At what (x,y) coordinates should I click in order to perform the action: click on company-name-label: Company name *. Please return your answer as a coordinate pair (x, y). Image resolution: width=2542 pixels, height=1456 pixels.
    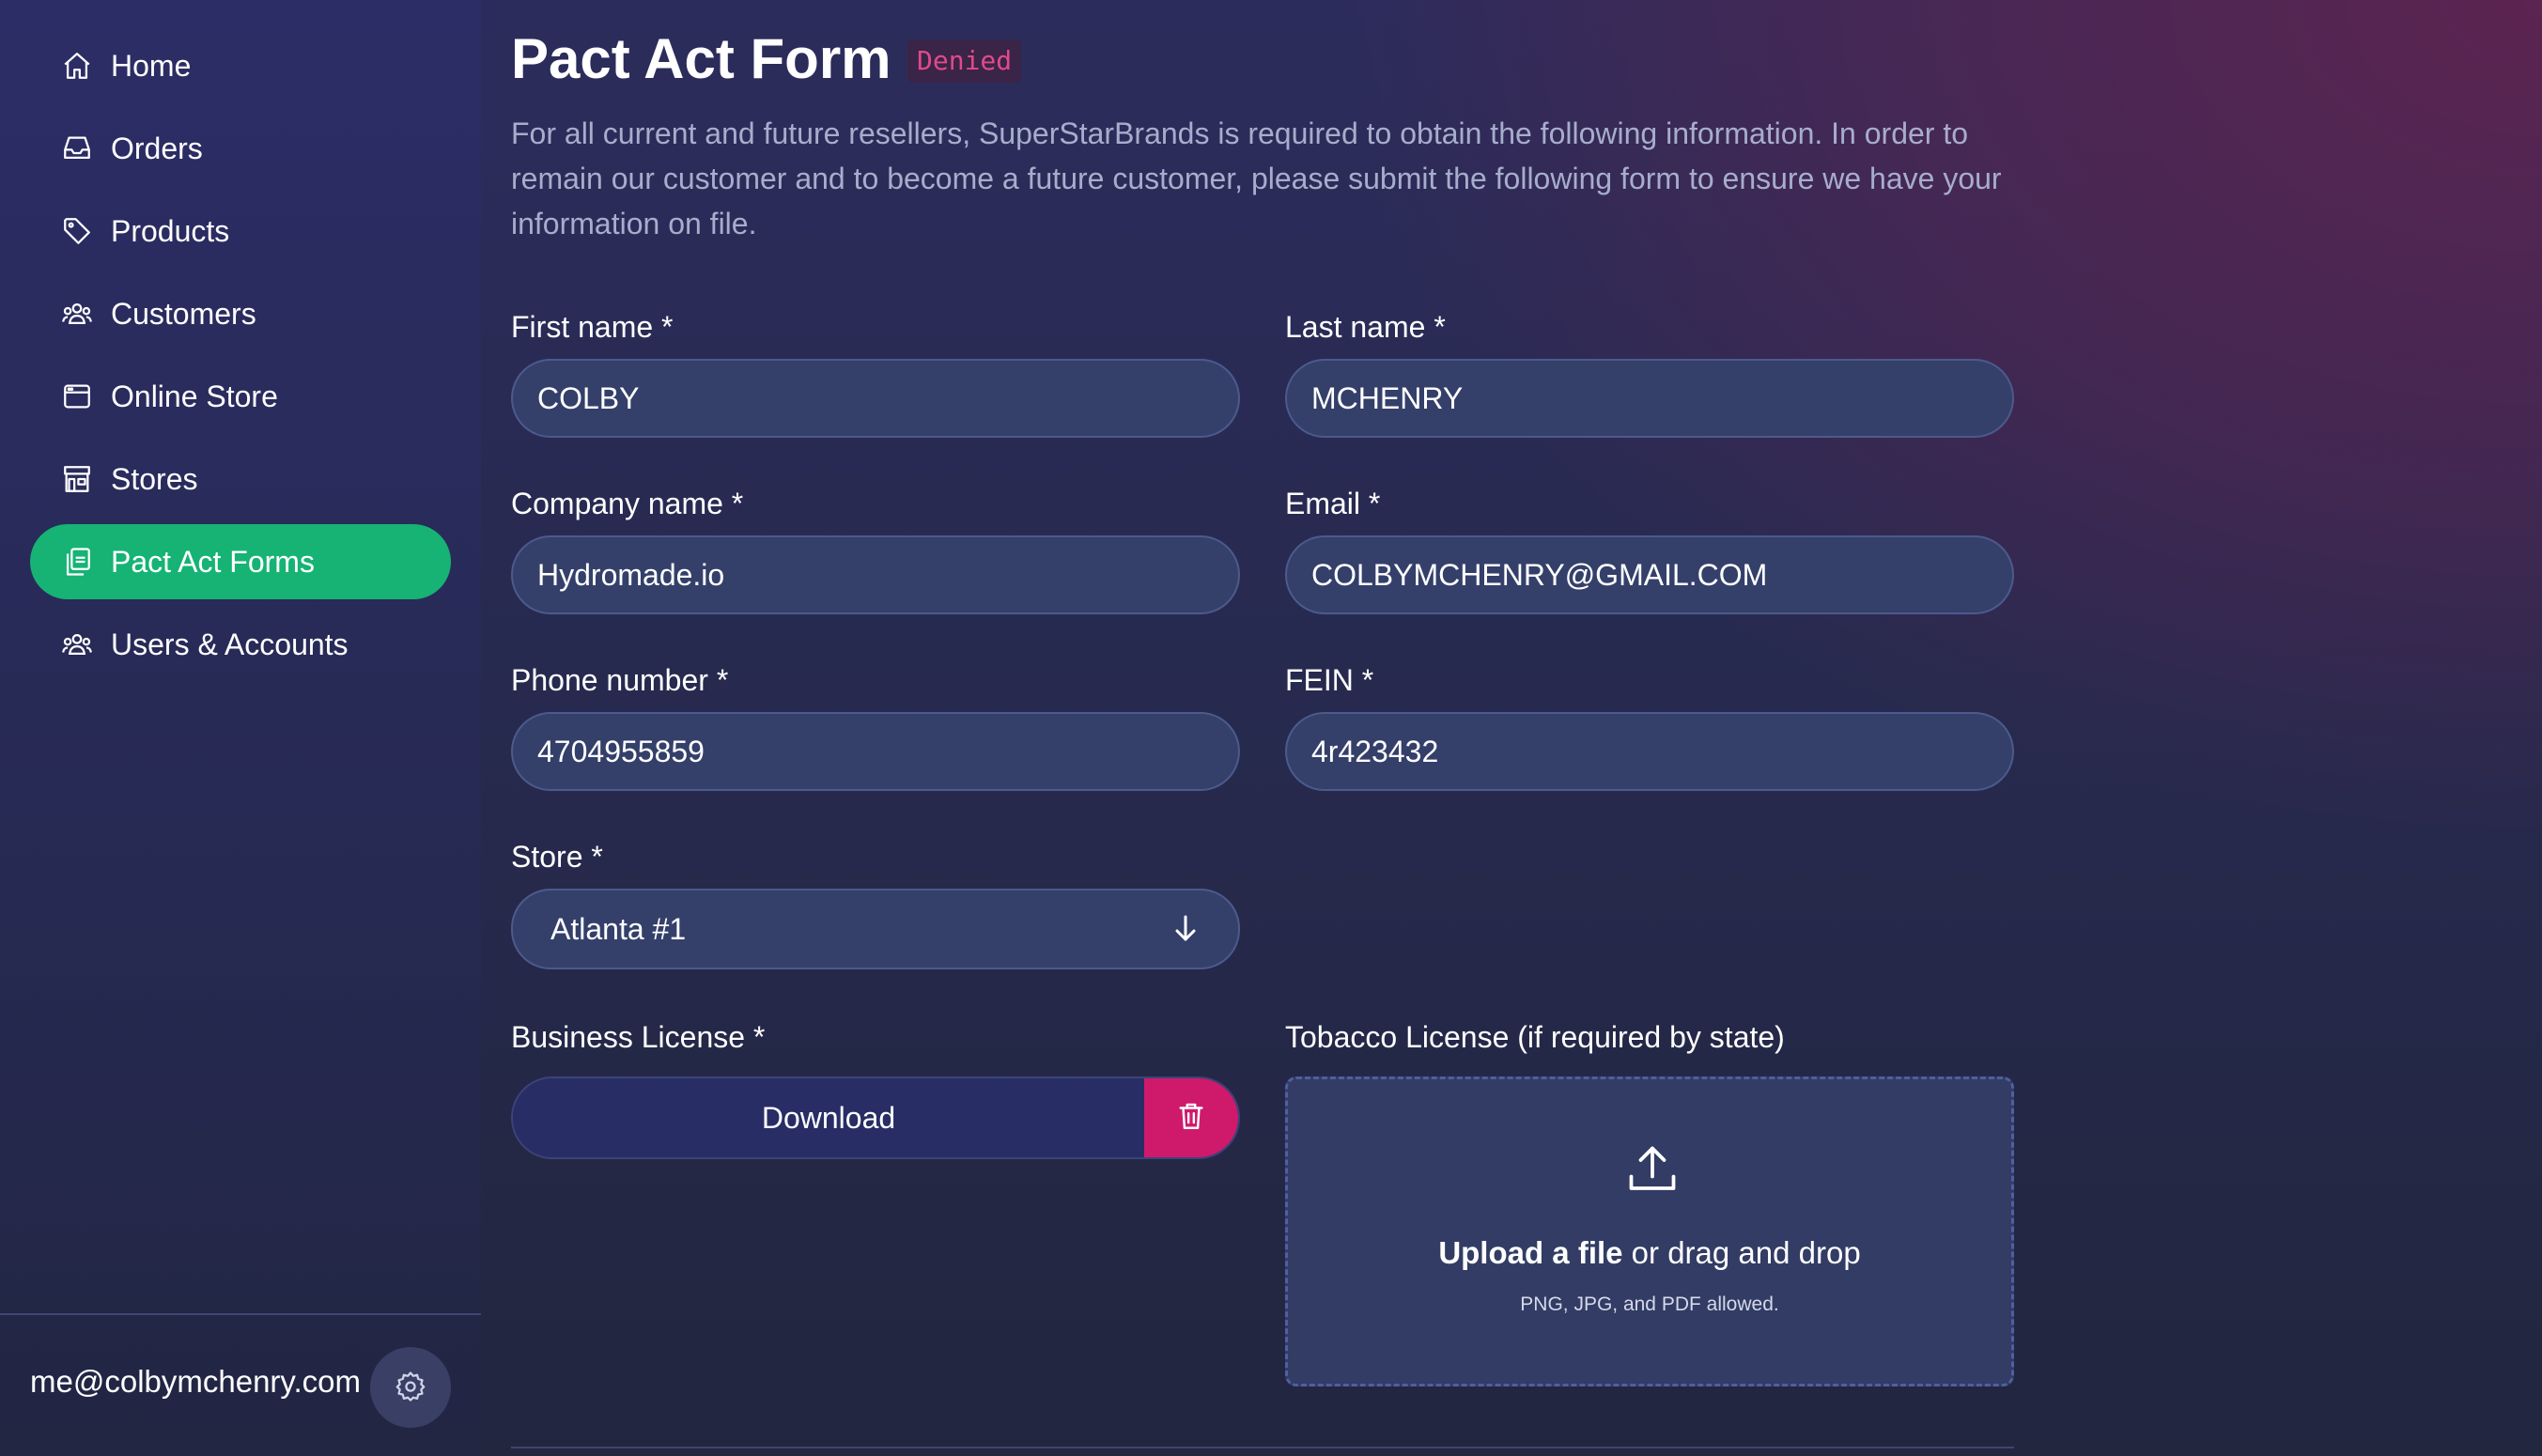
    Looking at the image, I should click on (627, 503).